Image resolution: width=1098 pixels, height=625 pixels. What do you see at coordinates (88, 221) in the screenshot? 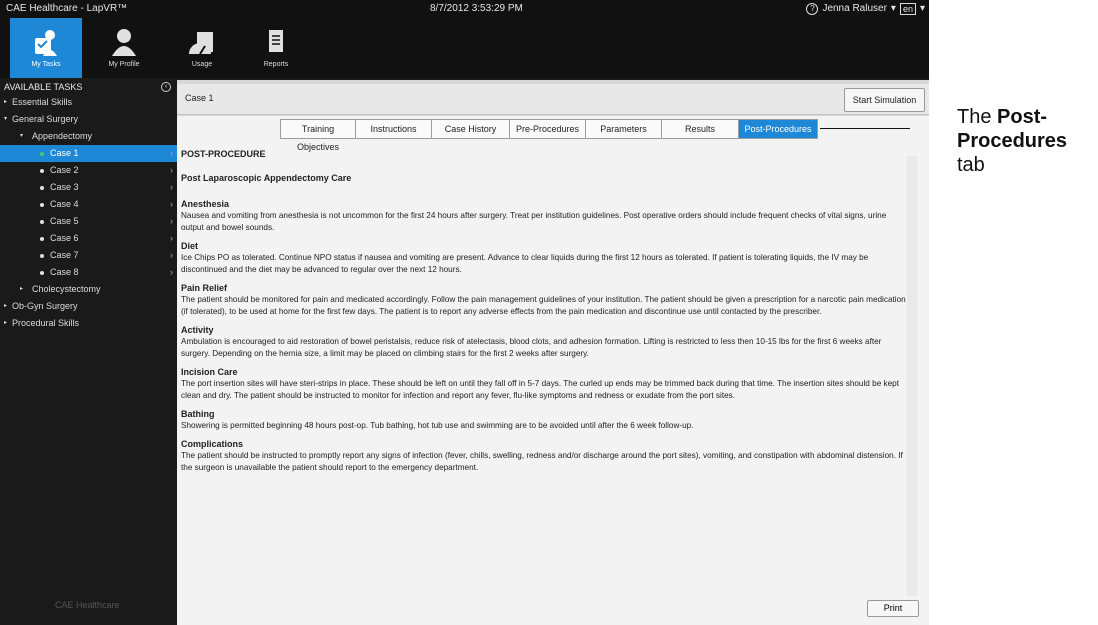
I see `sidebar-item-case-5: Case 5 ›` at bounding box center [88, 221].